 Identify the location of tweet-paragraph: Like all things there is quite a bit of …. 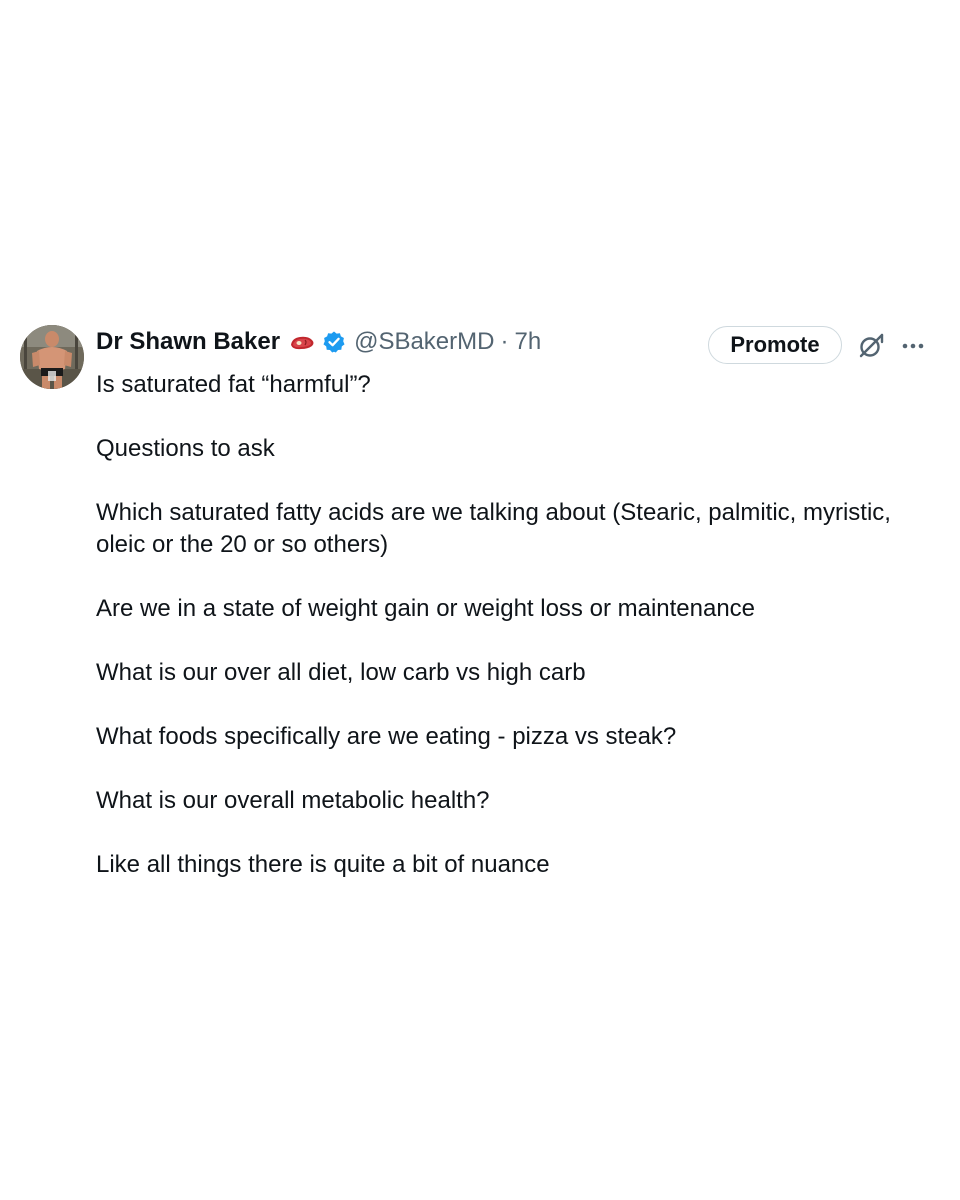
(323, 864).